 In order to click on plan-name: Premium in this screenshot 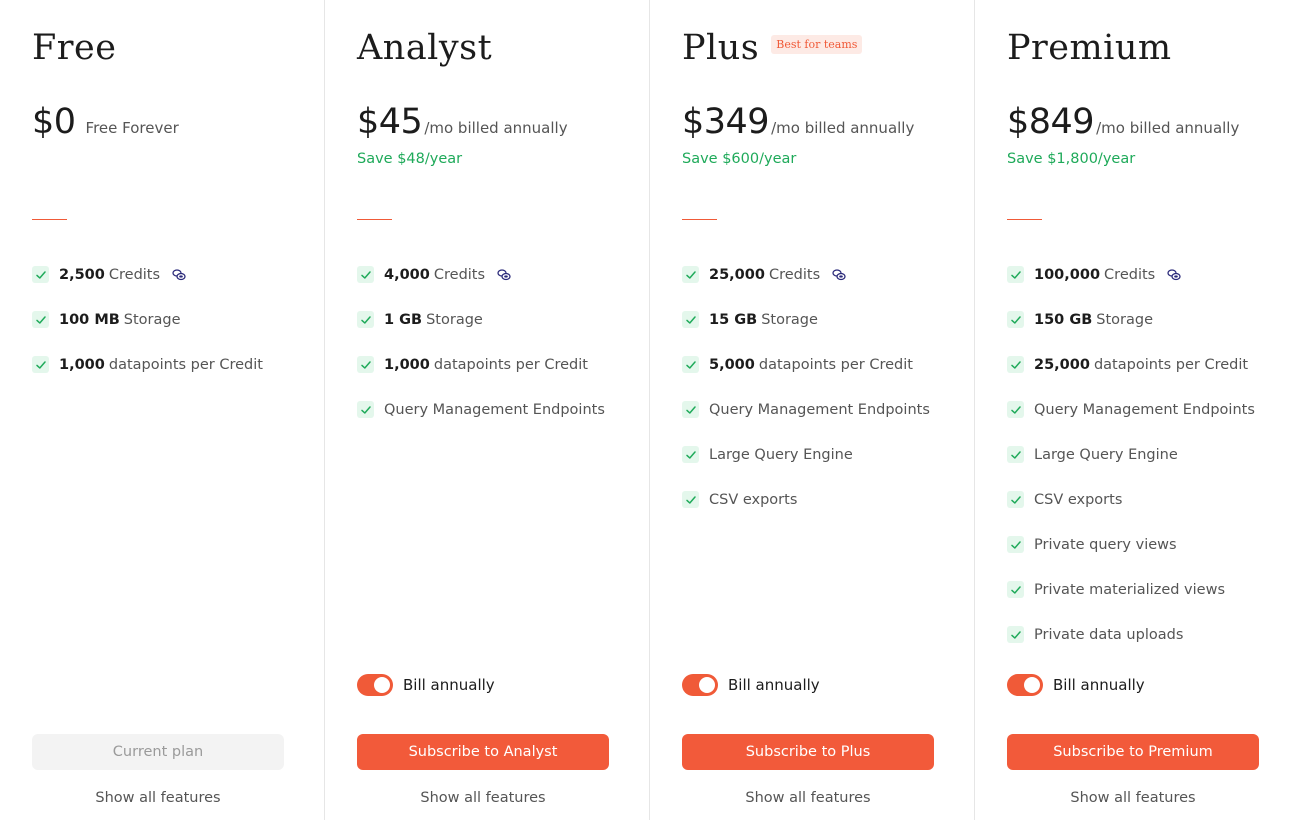, I will do `click(1089, 48)`.